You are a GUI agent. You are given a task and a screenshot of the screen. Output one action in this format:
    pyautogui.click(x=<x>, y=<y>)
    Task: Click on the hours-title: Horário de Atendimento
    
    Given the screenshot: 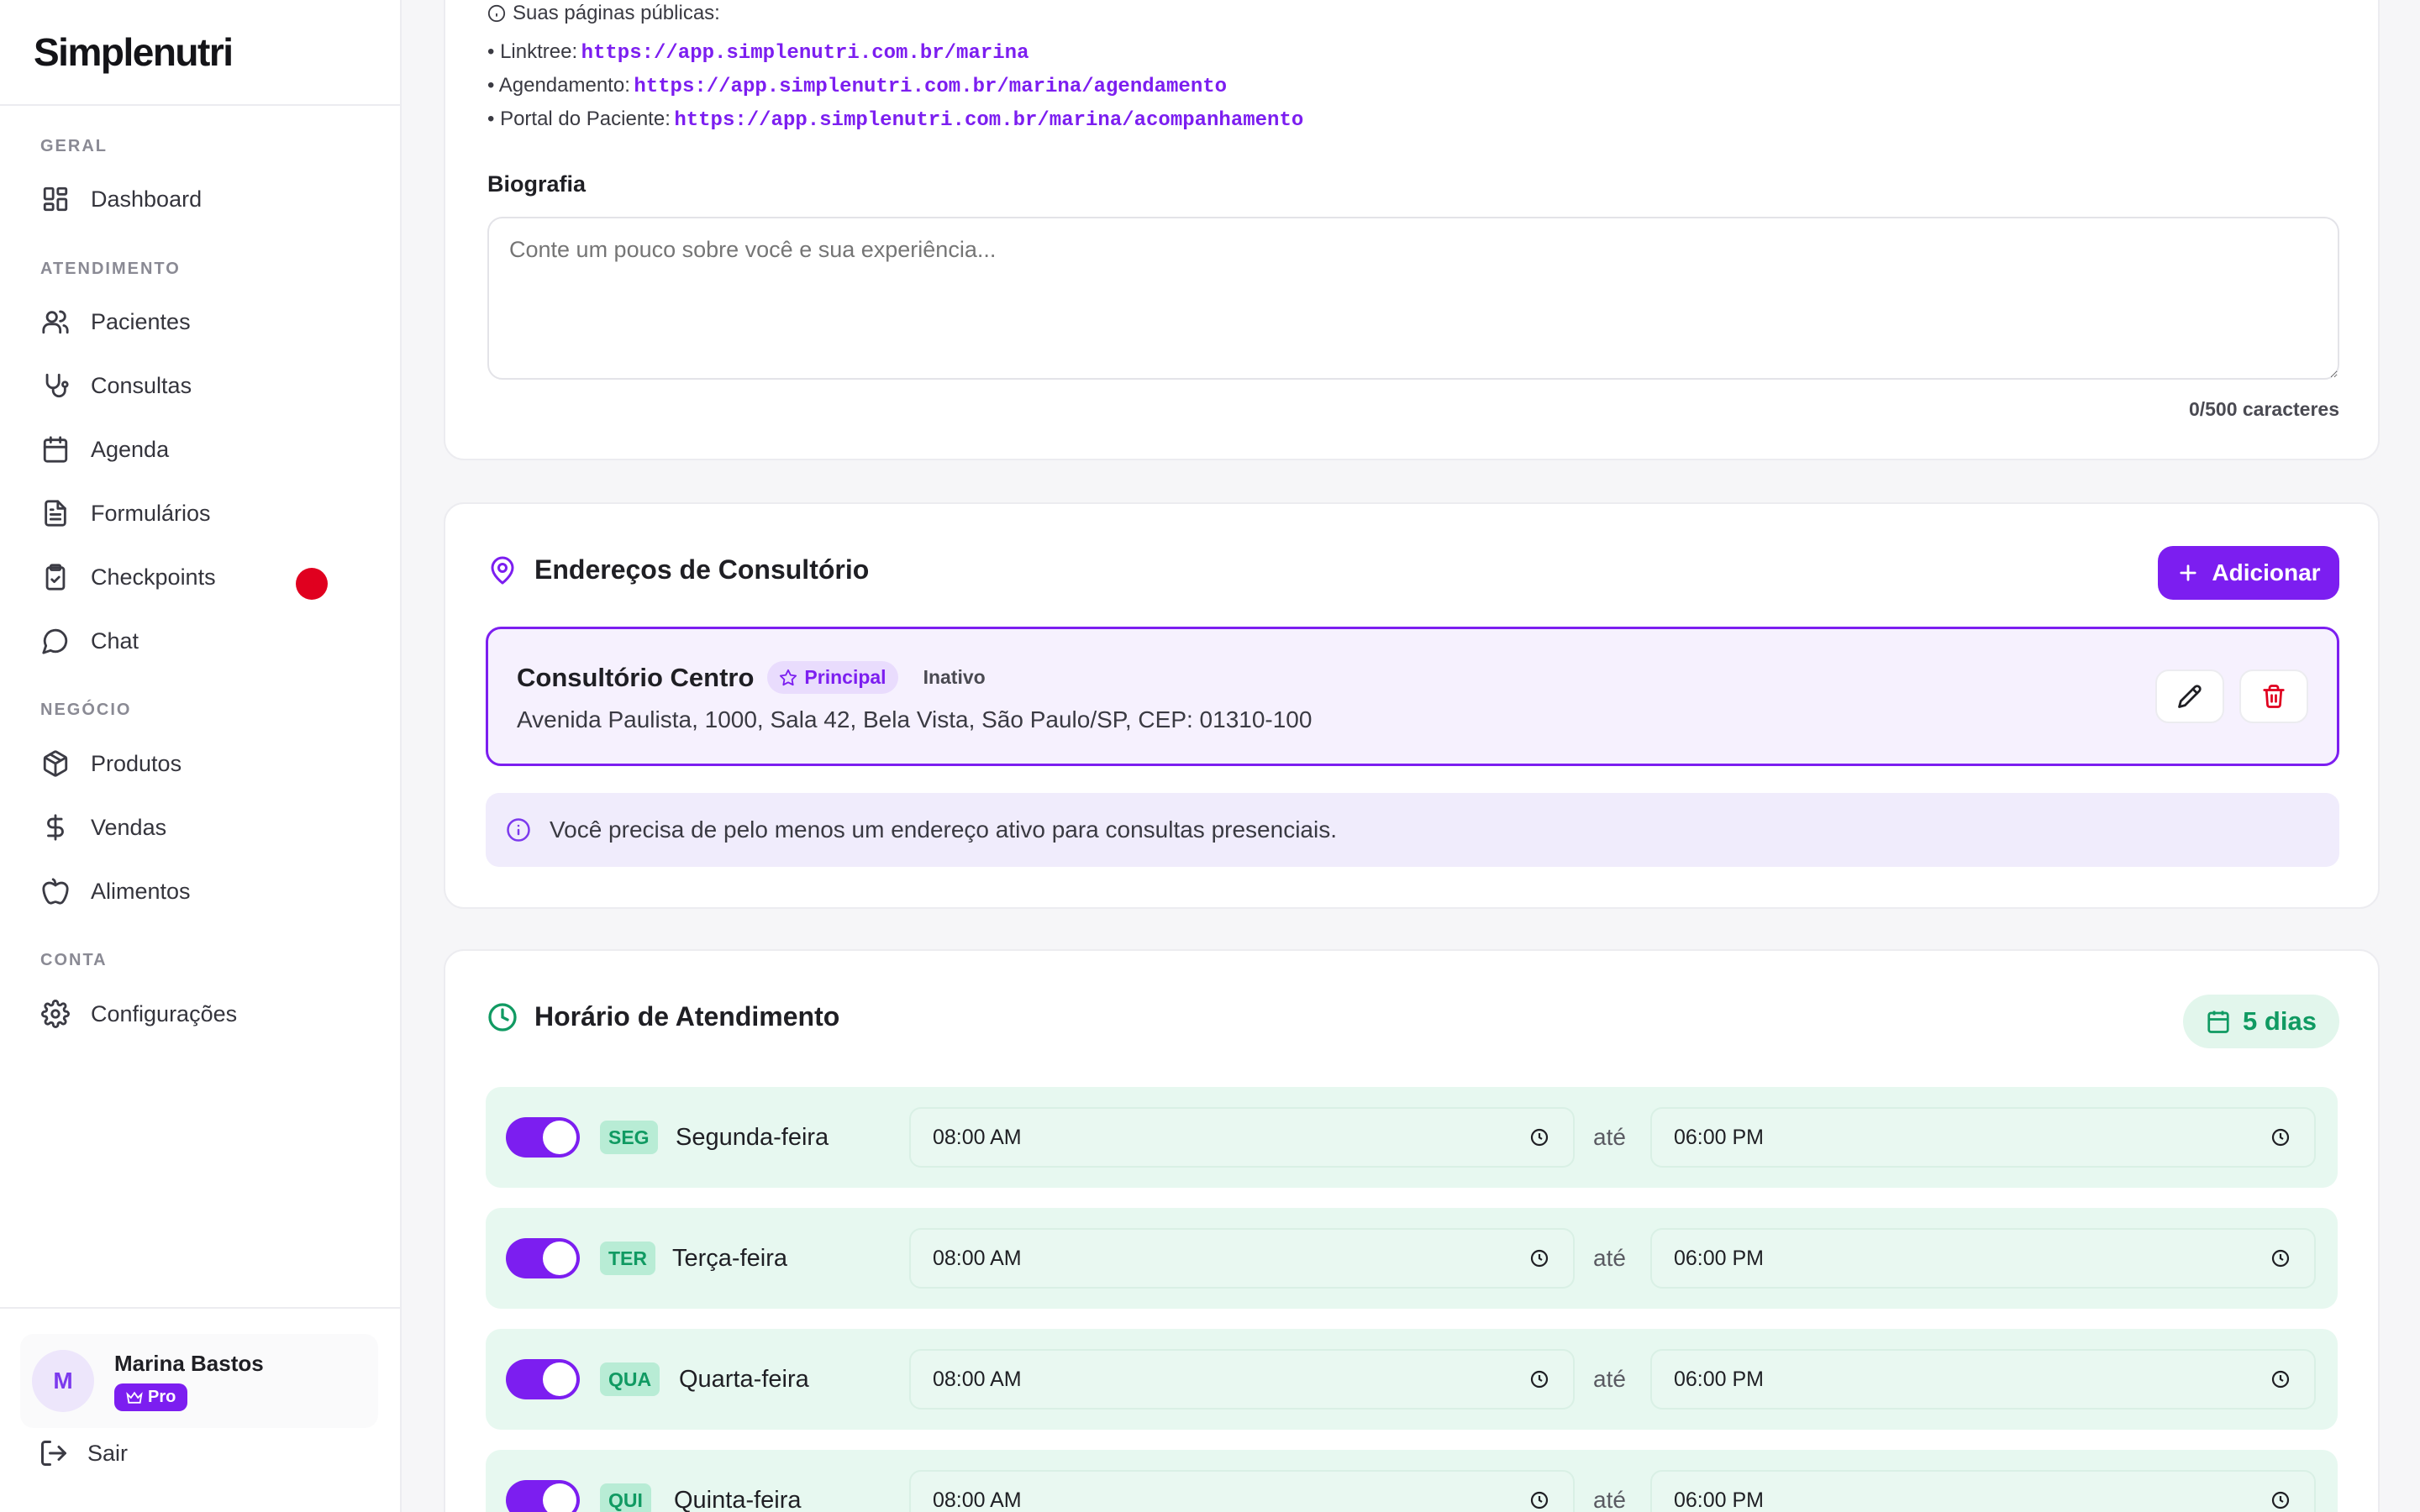 What is the action you would take?
    pyautogui.click(x=687, y=1016)
    